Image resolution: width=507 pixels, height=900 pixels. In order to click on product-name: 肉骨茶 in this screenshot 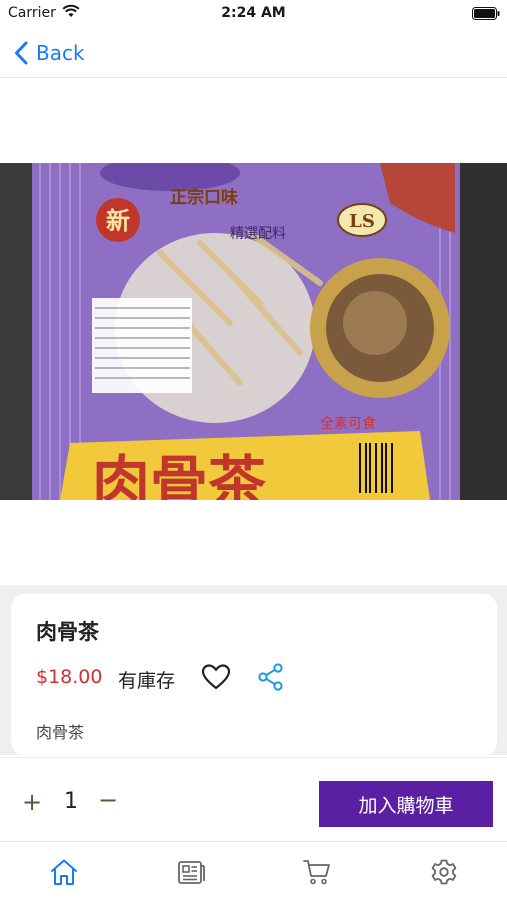, I will do `click(67, 632)`.